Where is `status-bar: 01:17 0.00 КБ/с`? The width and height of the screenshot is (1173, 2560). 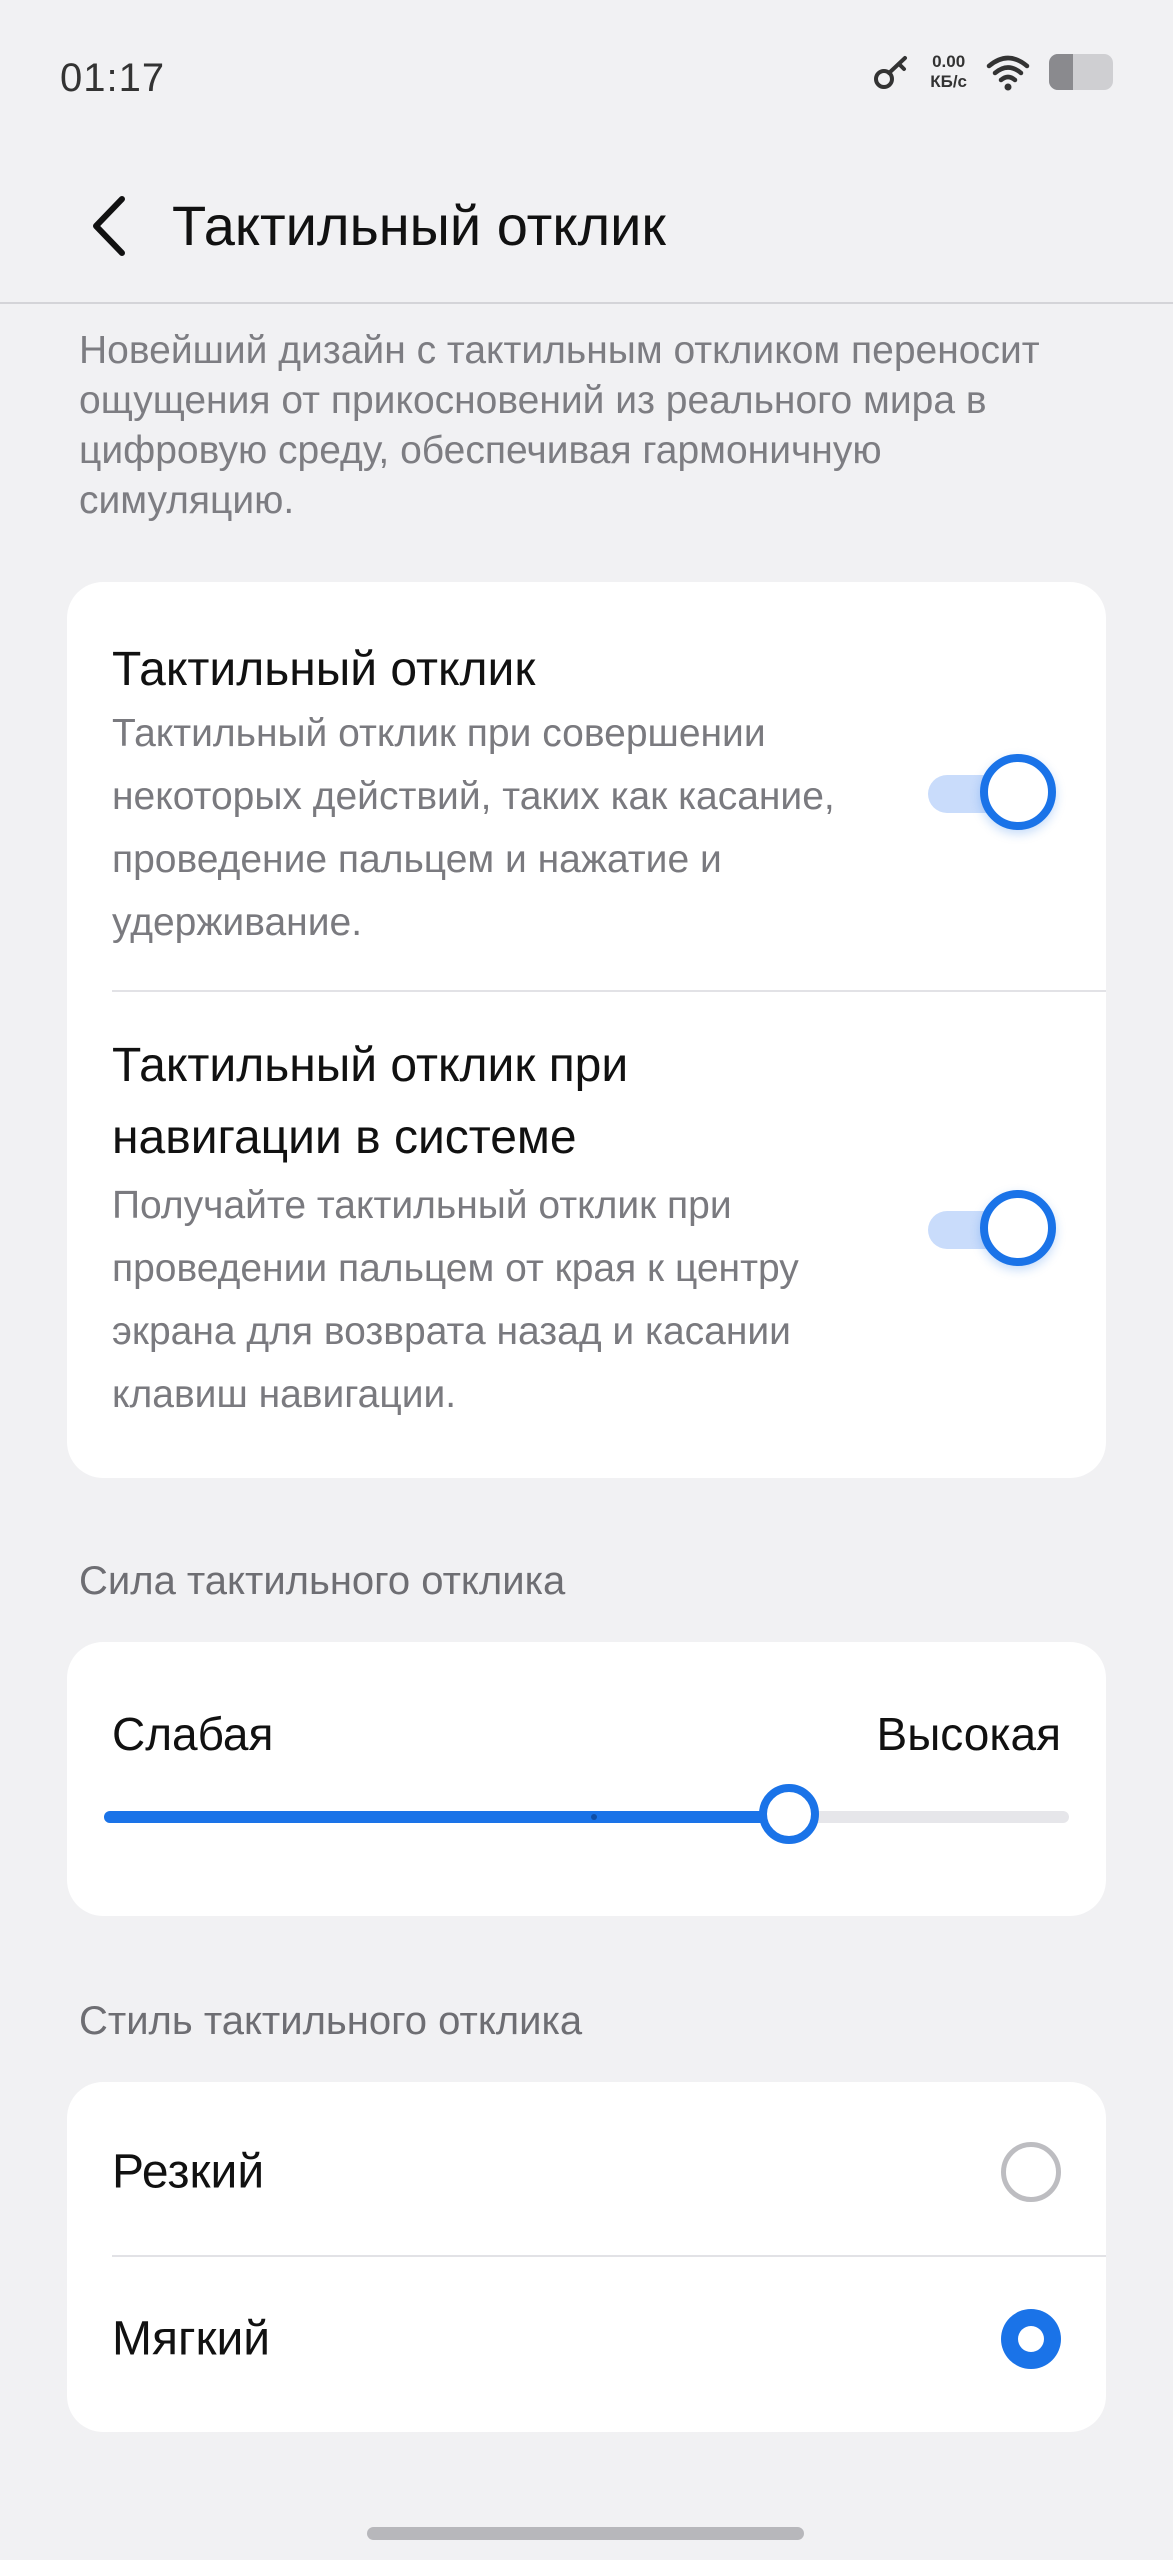
status-bar: 01:17 0.00 КБ/с is located at coordinates (586, 80).